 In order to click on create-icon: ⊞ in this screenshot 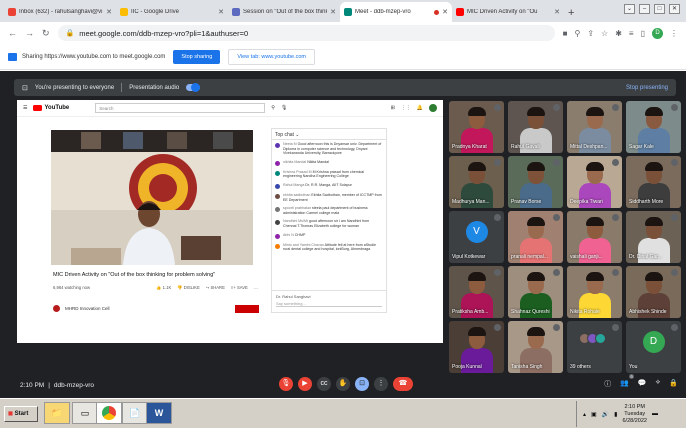, I will do `click(393, 108)`.